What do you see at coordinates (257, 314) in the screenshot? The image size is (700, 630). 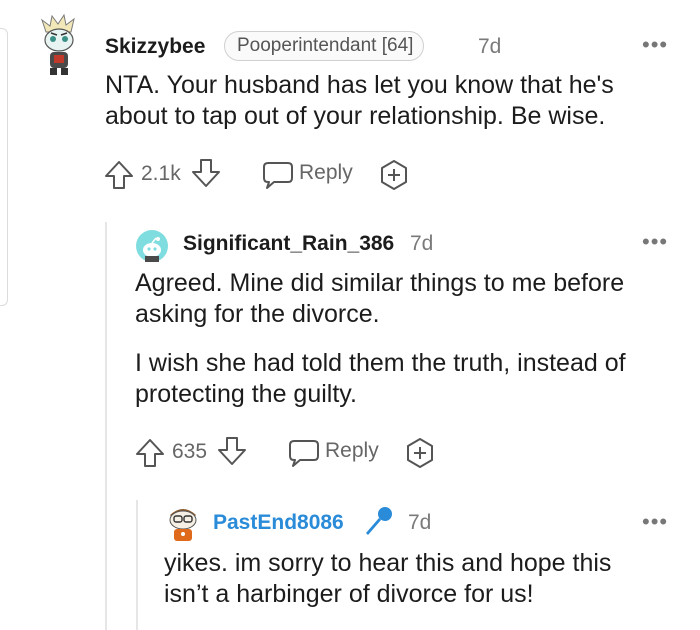 I see `comment-paragraph: asking for the divorce.` at bounding box center [257, 314].